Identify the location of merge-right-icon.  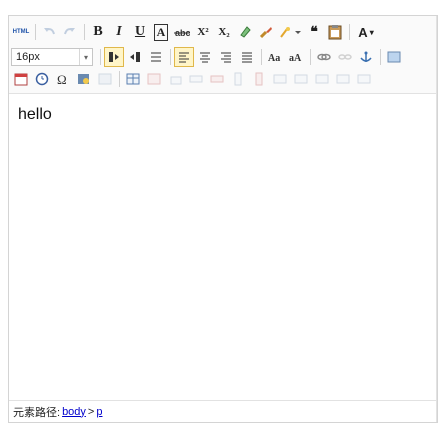
(301, 79).